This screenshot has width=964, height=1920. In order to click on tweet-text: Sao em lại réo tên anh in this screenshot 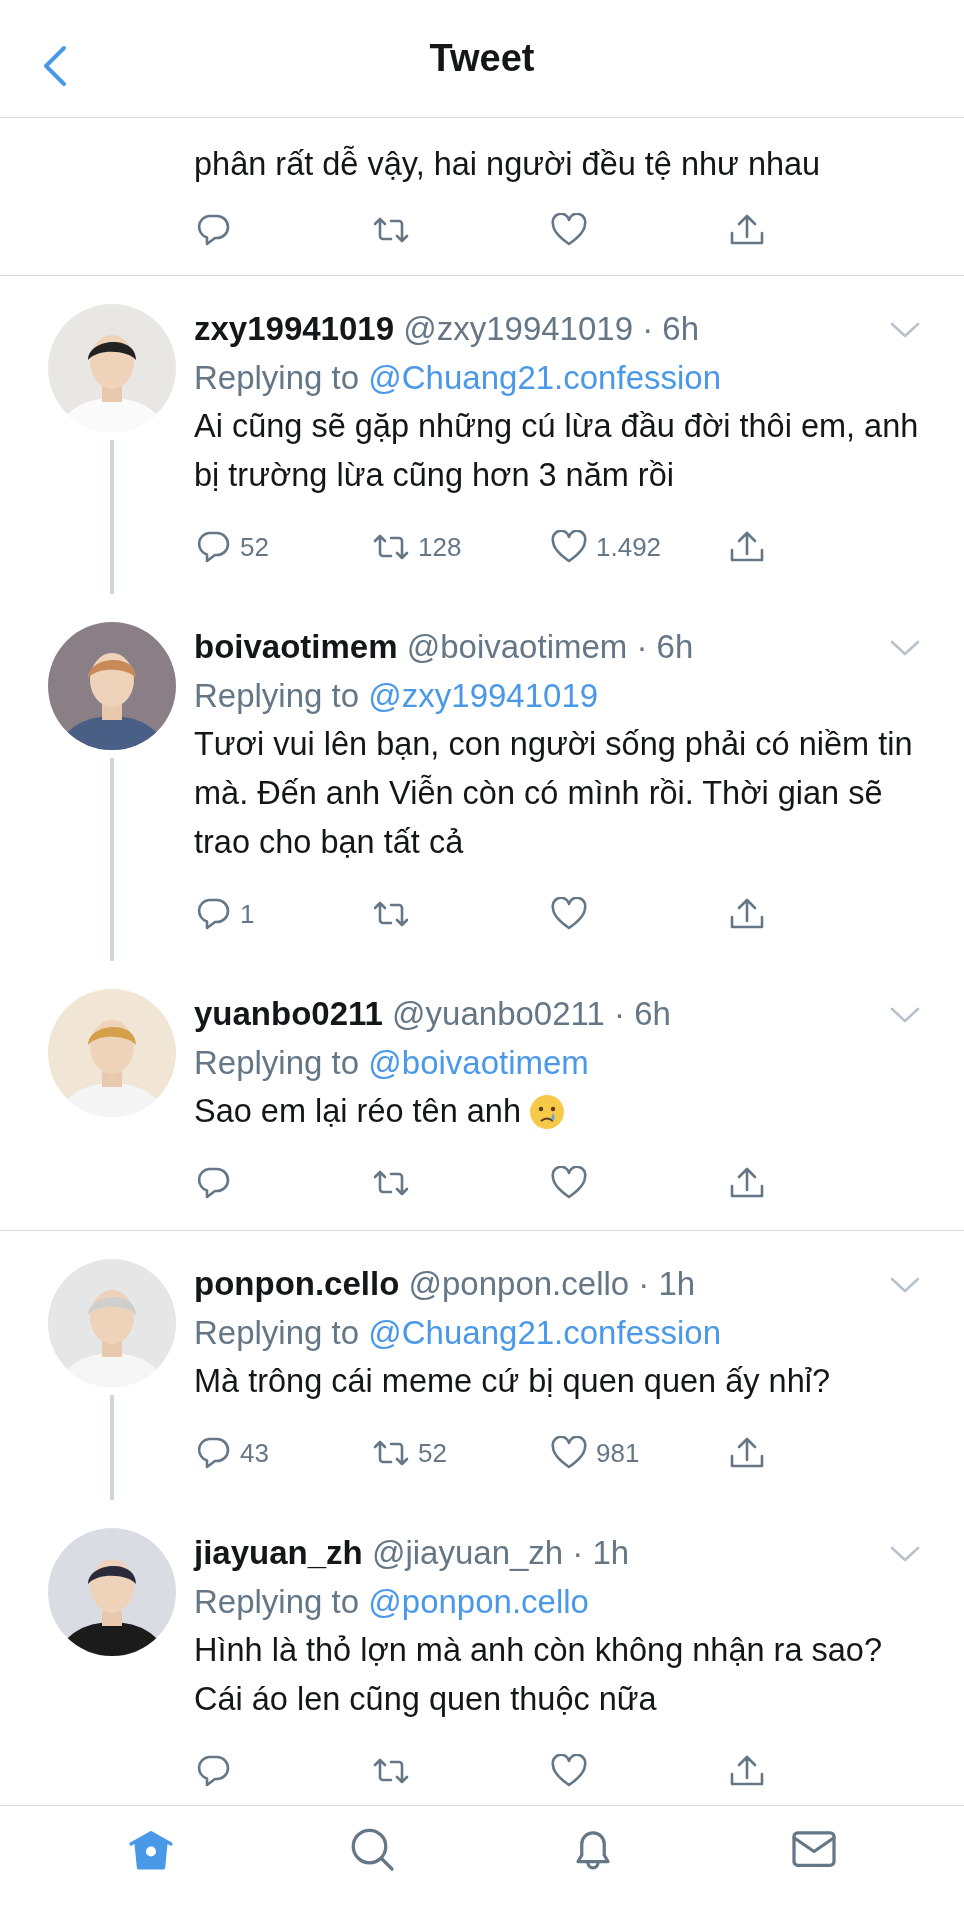, I will do `click(357, 1111)`.